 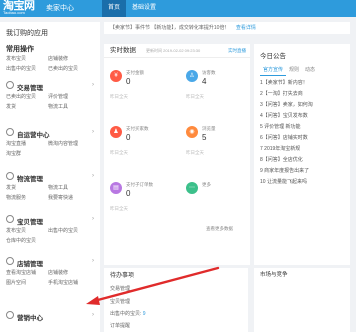 I want to click on realtime-timestamp: 更新时间 2019-02-02 09:23:30, so click(x=173, y=50).